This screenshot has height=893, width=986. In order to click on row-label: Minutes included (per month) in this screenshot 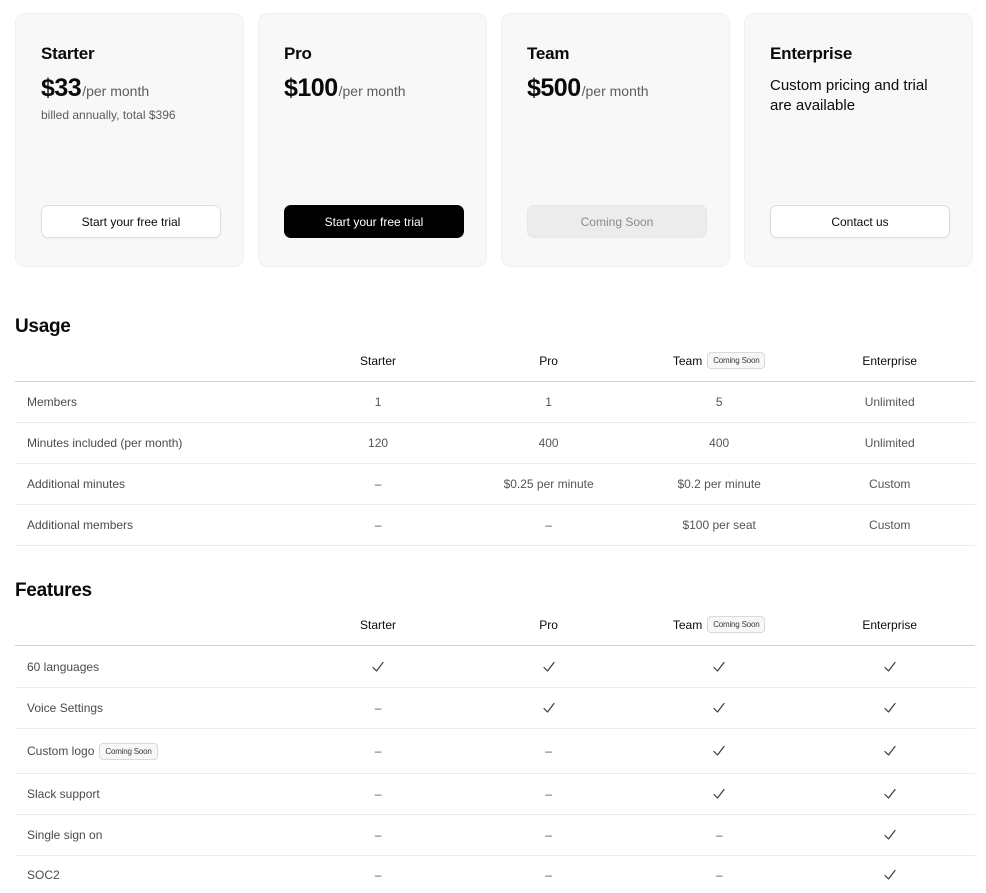, I will do `click(105, 443)`.